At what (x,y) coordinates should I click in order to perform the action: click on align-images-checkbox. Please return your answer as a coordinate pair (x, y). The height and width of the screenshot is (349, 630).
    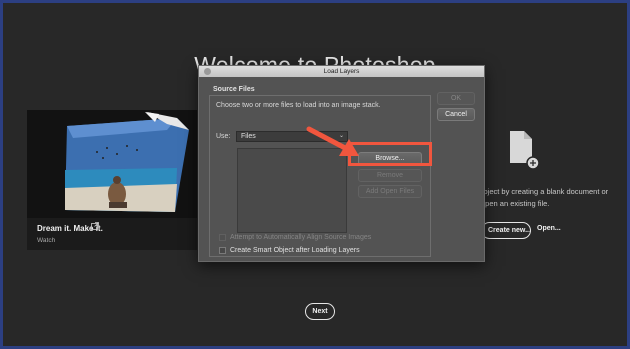
    Looking at the image, I should click on (222, 237).